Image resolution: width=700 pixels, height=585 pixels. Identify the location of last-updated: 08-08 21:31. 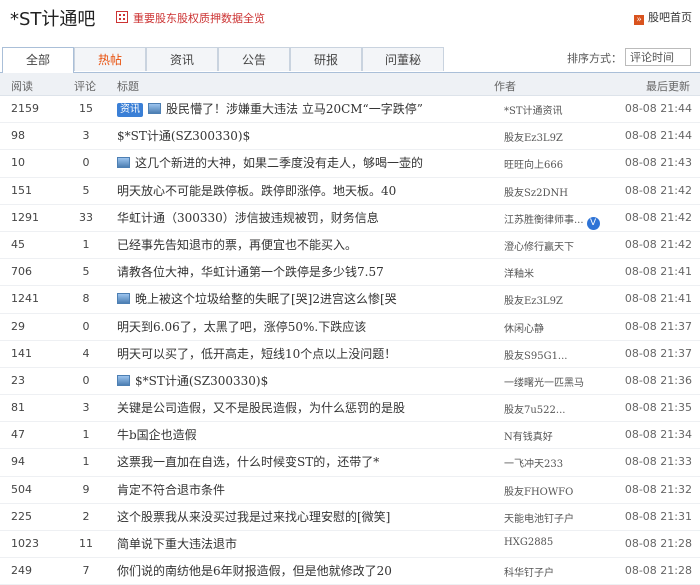
(658, 516).